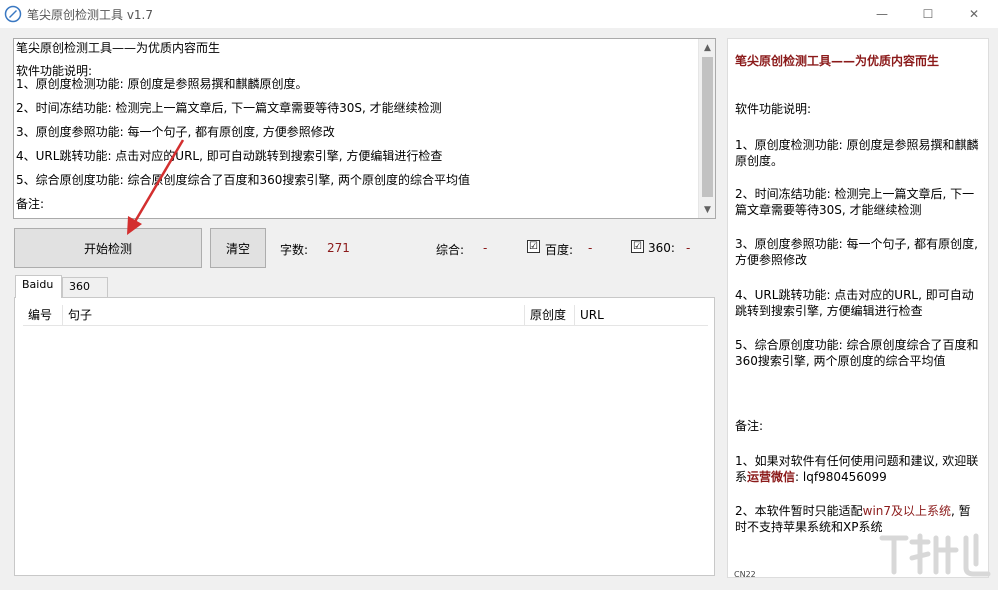  What do you see at coordinates (54, 71) in the screenshot?
I see `textarea-line: 软件功能说明:` at bounding box center [54, 71].